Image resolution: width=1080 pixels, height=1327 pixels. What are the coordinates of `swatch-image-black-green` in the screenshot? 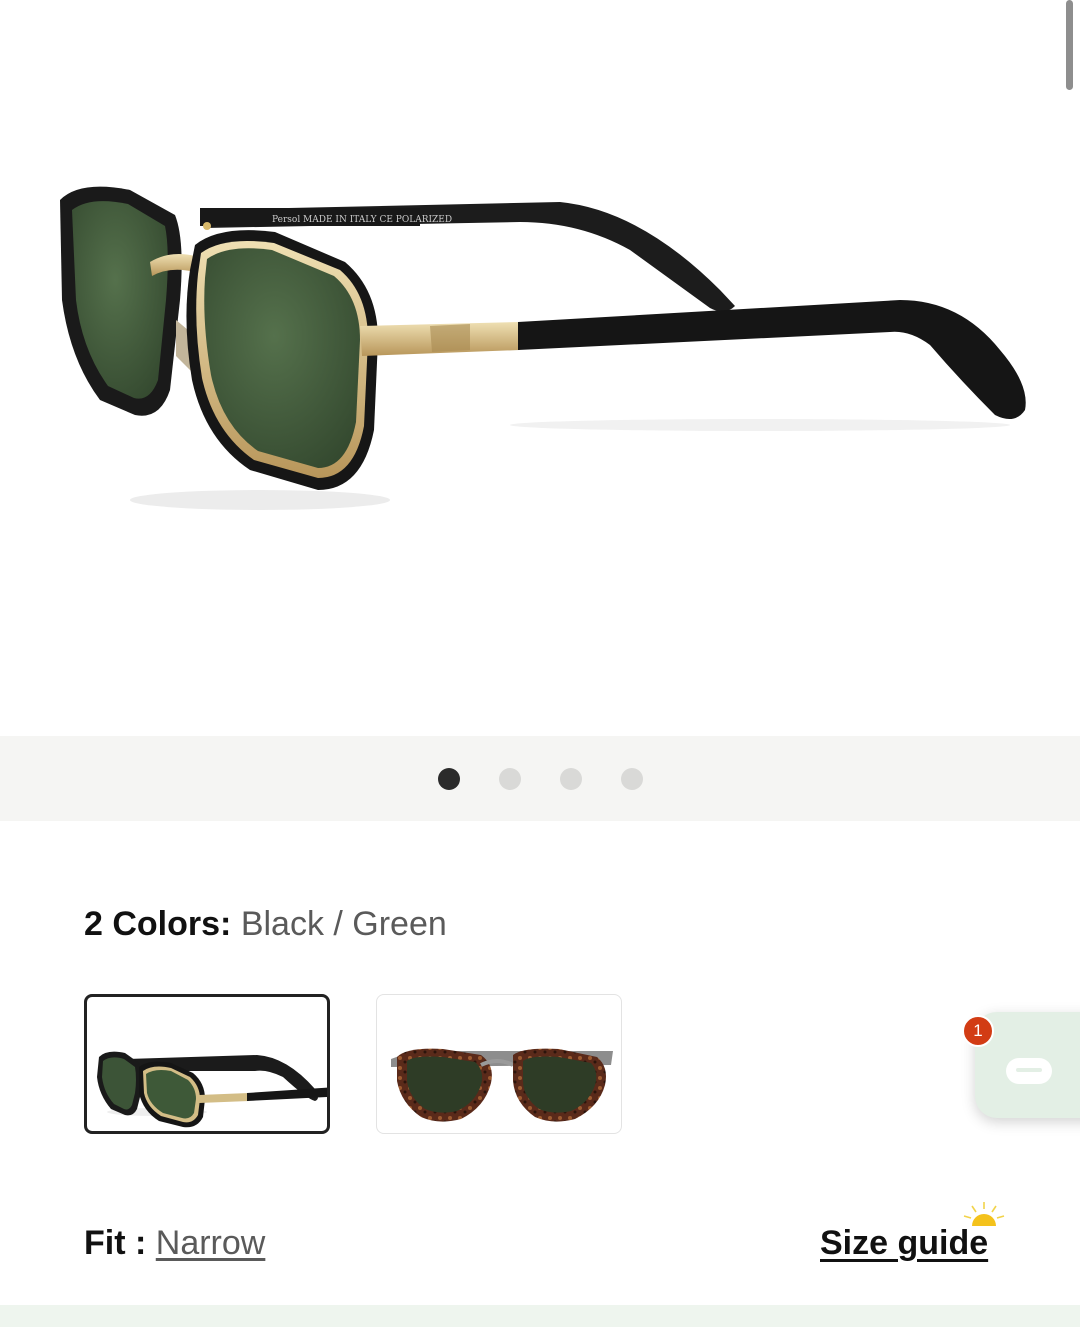 It's located at (212, 1089).